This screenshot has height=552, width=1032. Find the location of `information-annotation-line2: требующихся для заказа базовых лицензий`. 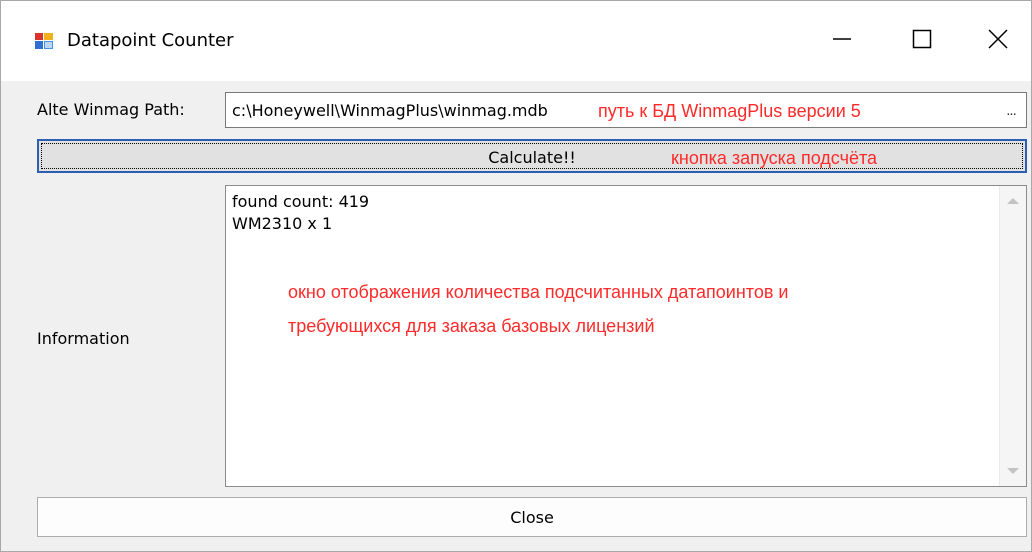

information-annotation-line2: требующихся для заказа базовых лицензий is located at coordinates (471, 326).